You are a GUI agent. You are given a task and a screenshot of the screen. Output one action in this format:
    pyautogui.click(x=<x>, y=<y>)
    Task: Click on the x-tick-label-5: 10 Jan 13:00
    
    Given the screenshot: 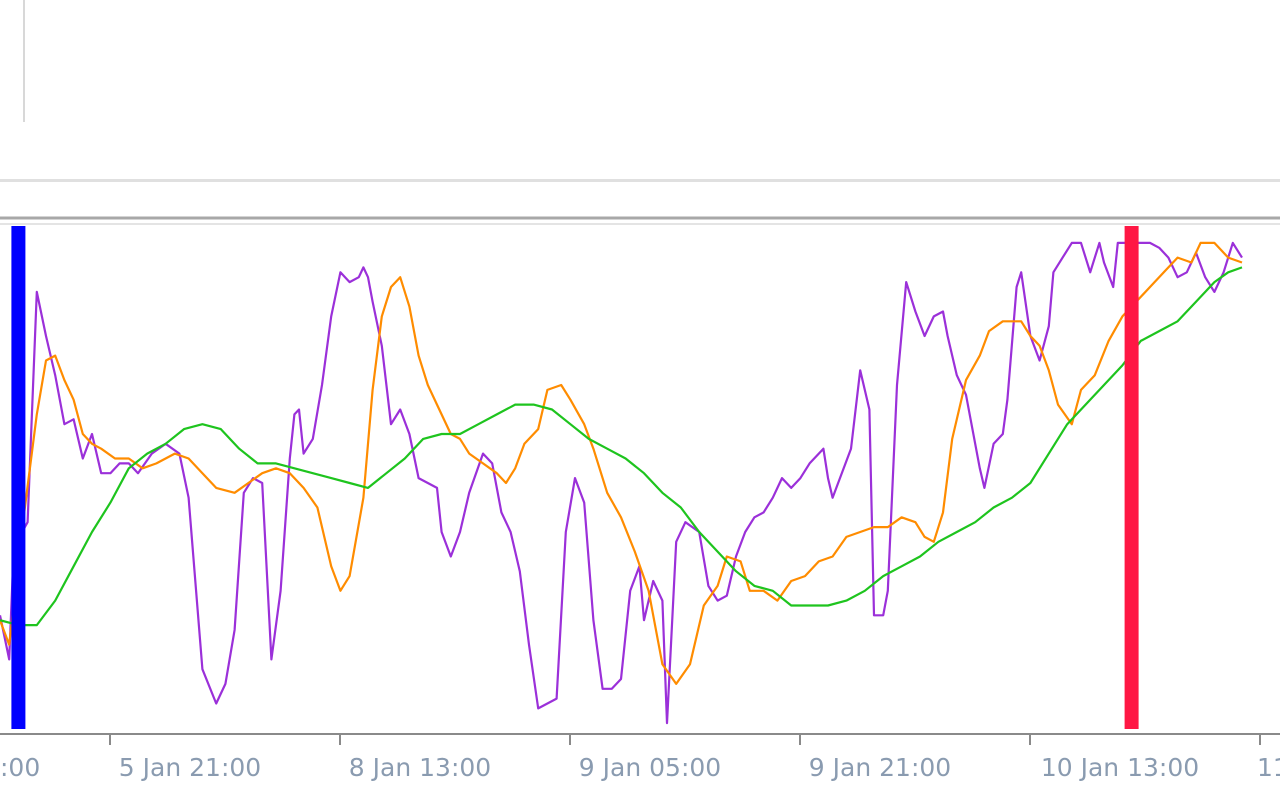 What is the action you would take?
    pyautogui.click(x=1120, y=767)
    